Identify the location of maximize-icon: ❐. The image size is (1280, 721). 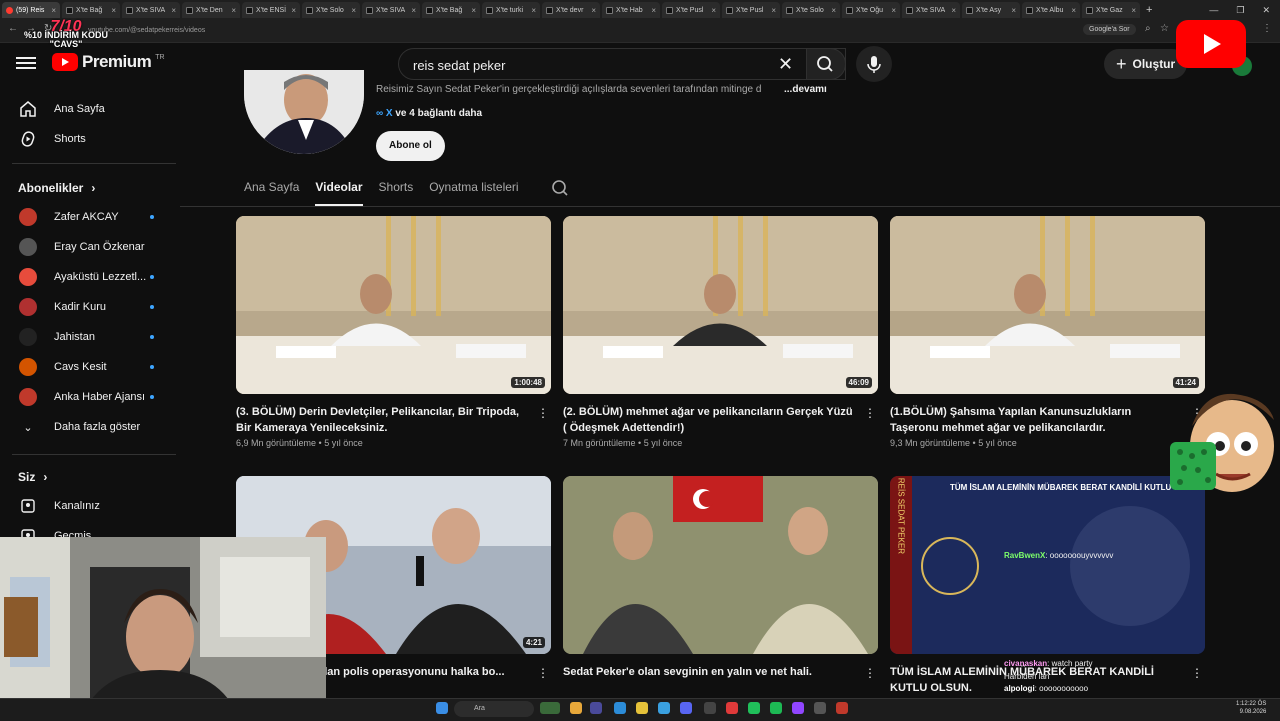
(1240, 10).